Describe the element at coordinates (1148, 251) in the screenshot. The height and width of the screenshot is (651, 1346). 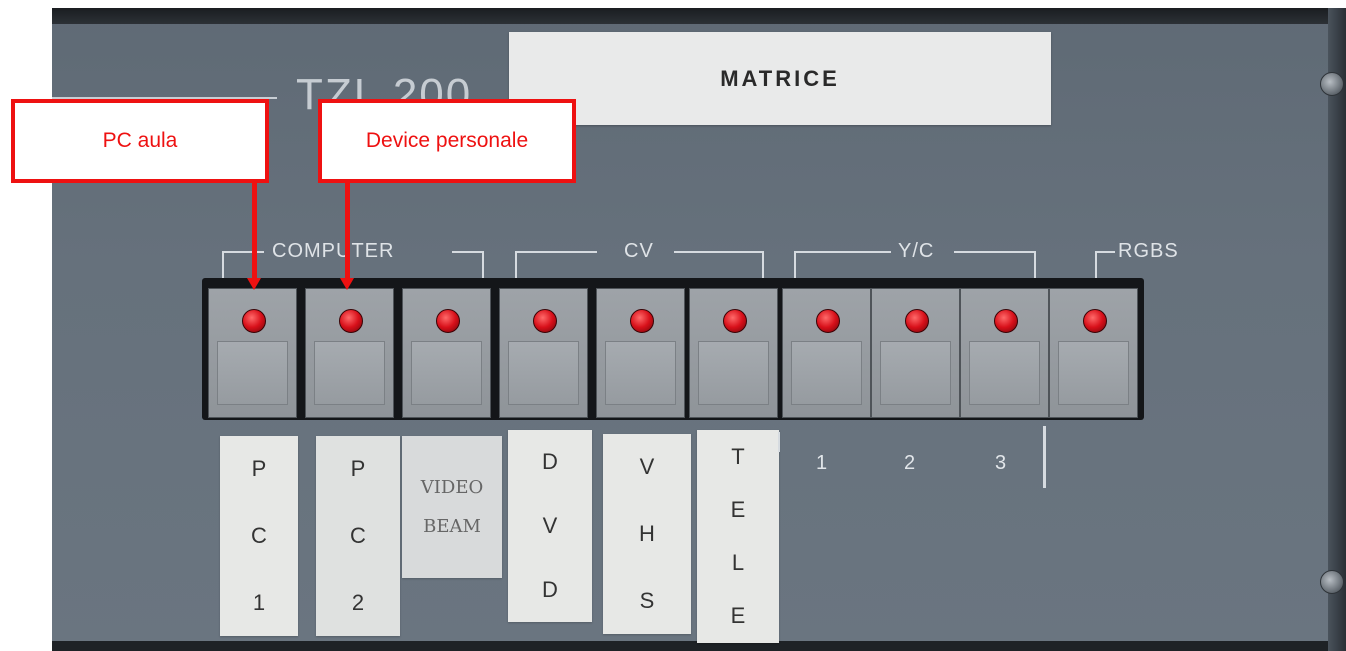
I see `group-label-rgbs: RGBS` at that location.